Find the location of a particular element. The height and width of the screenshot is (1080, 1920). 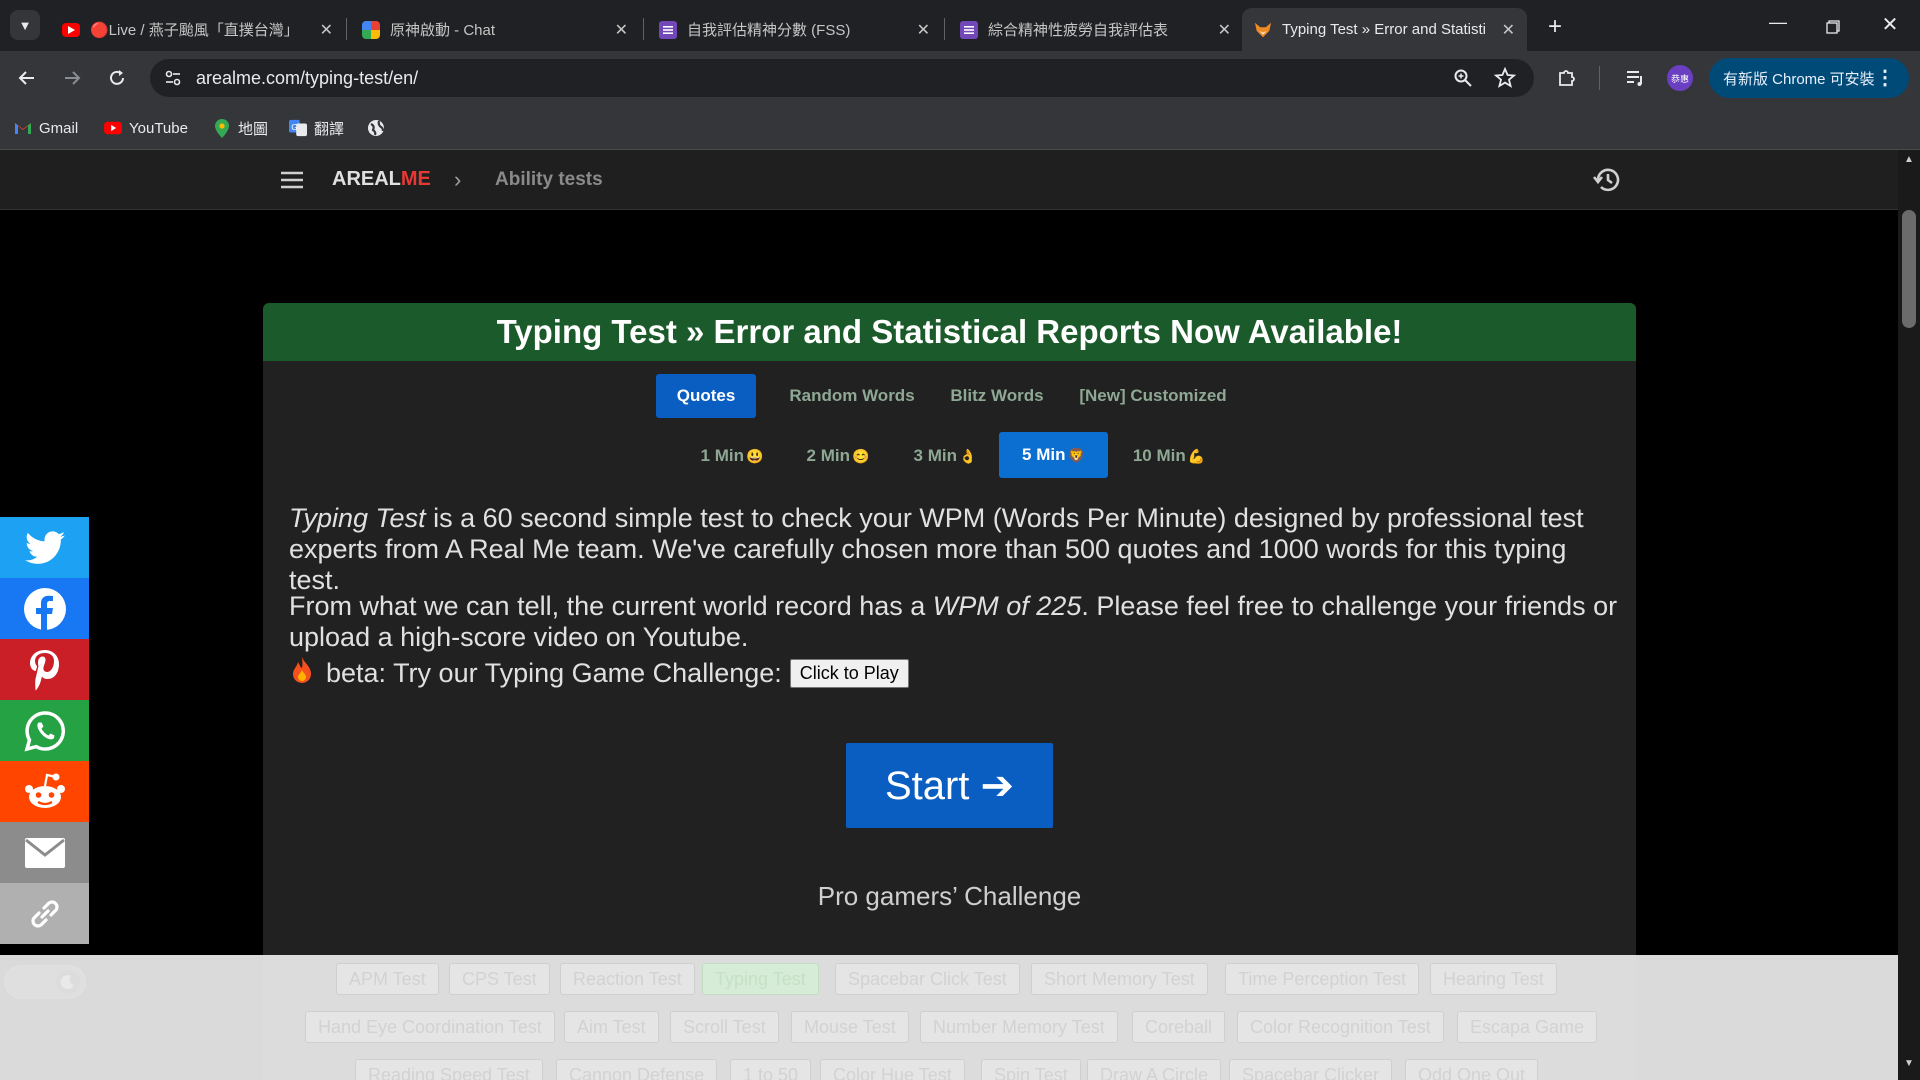

restore-button is located at coordinates (1833, 27).